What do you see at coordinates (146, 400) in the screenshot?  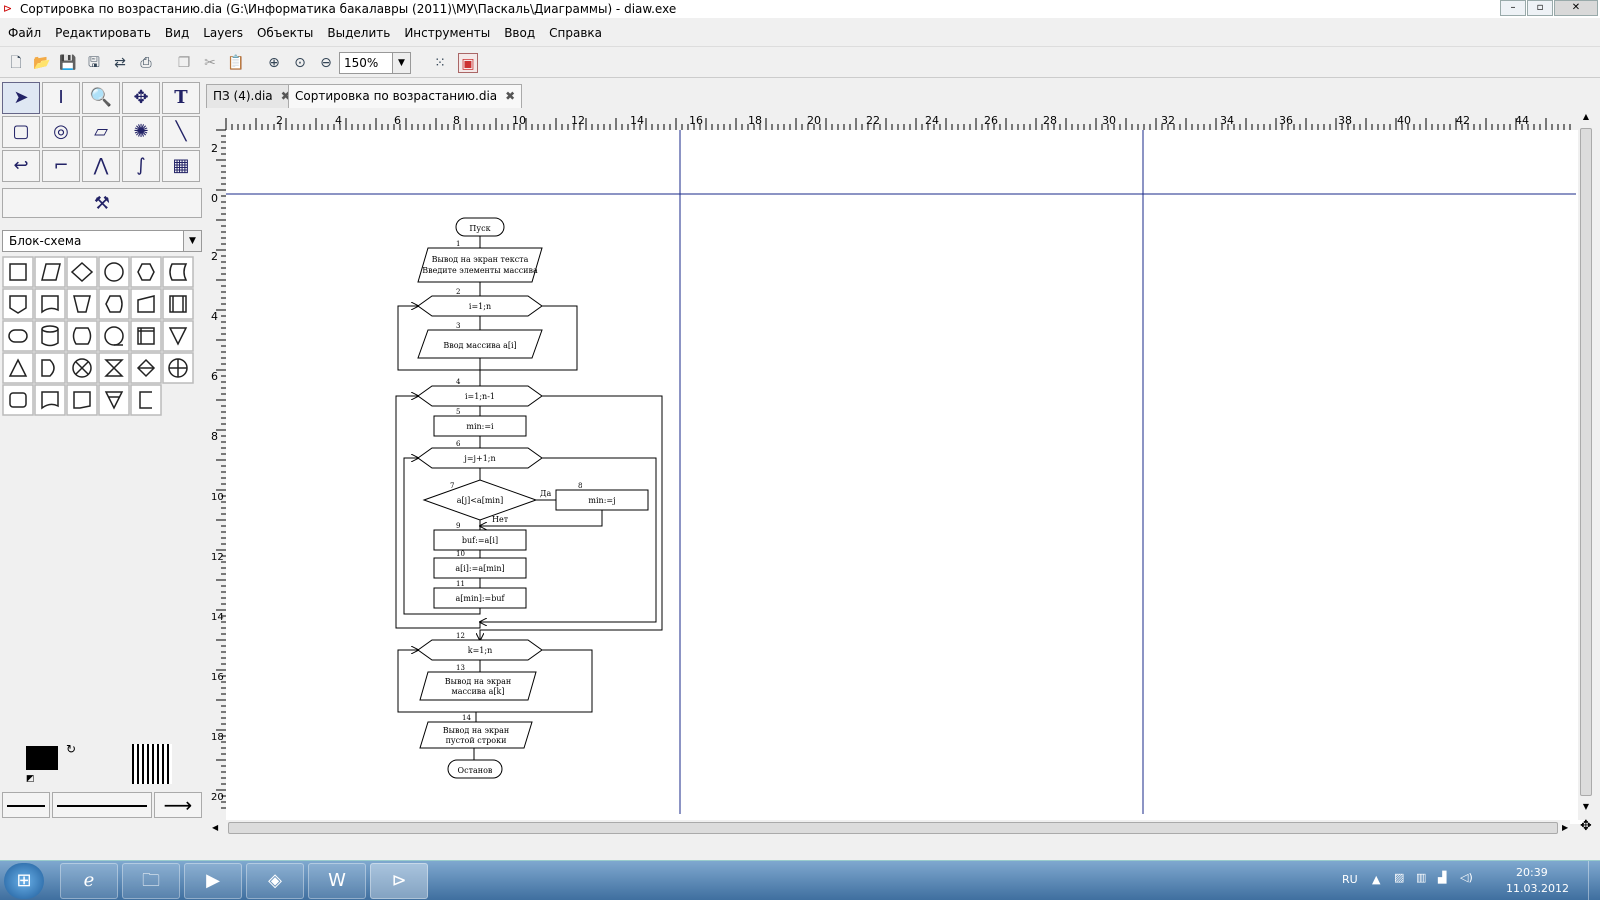 I see `flow-shape-annotation` at bounding box center [146, 400].